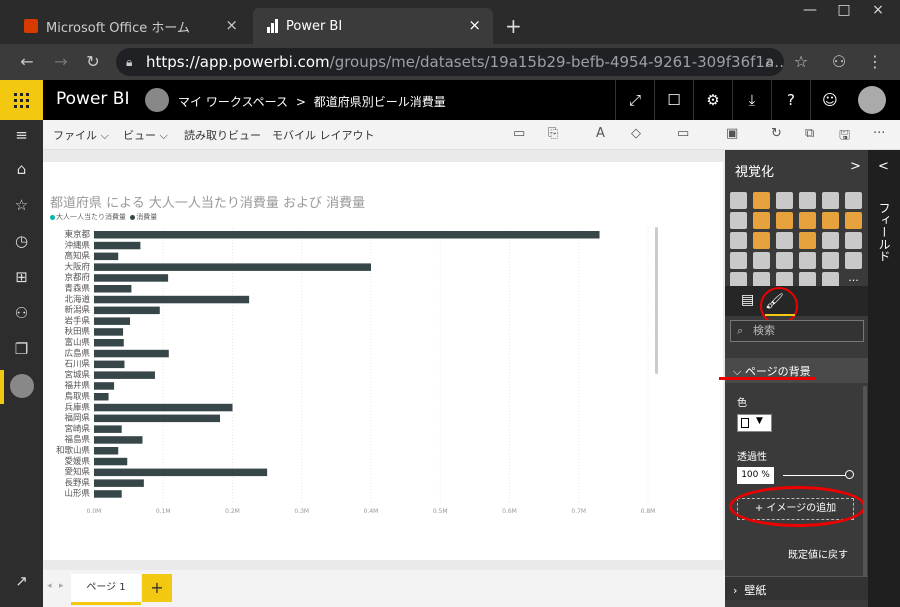 The image size is (900, 607). What do you see at coordinates (222, 135) in the screenshot?
I see `menu-reading-view: 読み取りビュー` at bounding box center [222, 135].